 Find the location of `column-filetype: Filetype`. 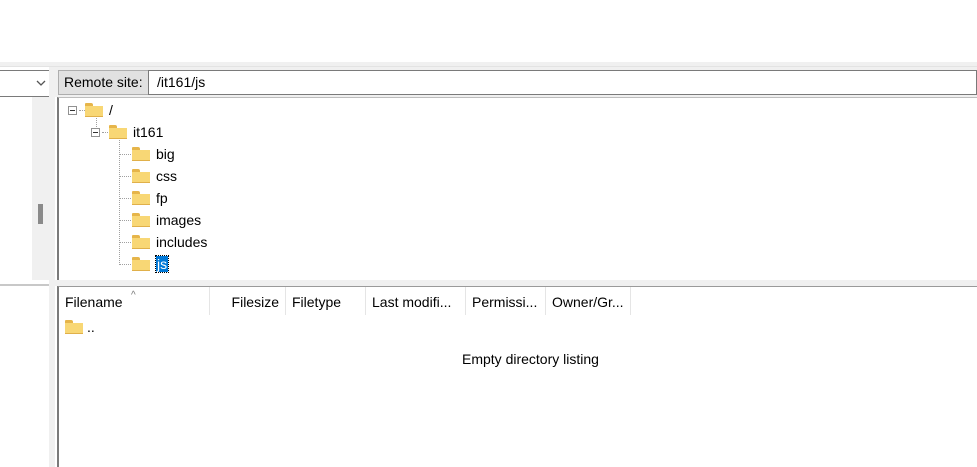

column-filetype: Filetype is located at coordinates (326, 301).